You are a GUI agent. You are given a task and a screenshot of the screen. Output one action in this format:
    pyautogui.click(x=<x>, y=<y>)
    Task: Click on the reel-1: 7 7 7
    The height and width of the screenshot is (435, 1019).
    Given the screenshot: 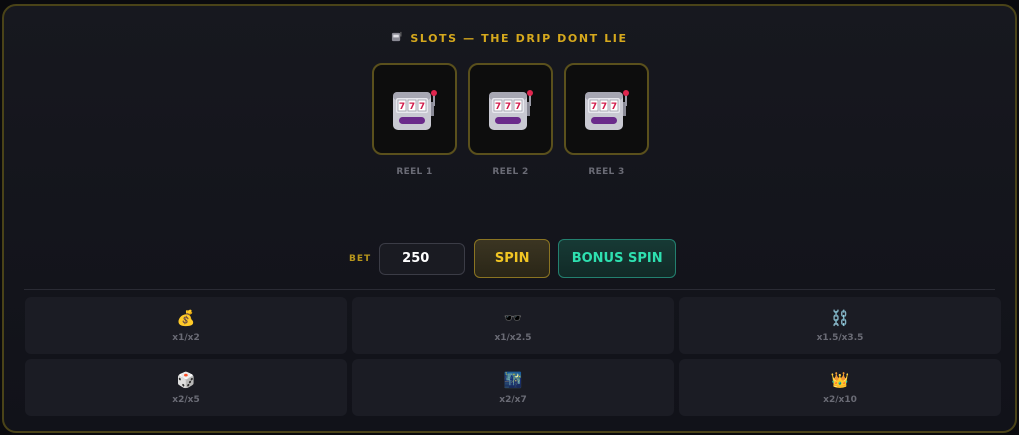 What is the action you would take?
    pyautogui.click(x=414, y=109)
    